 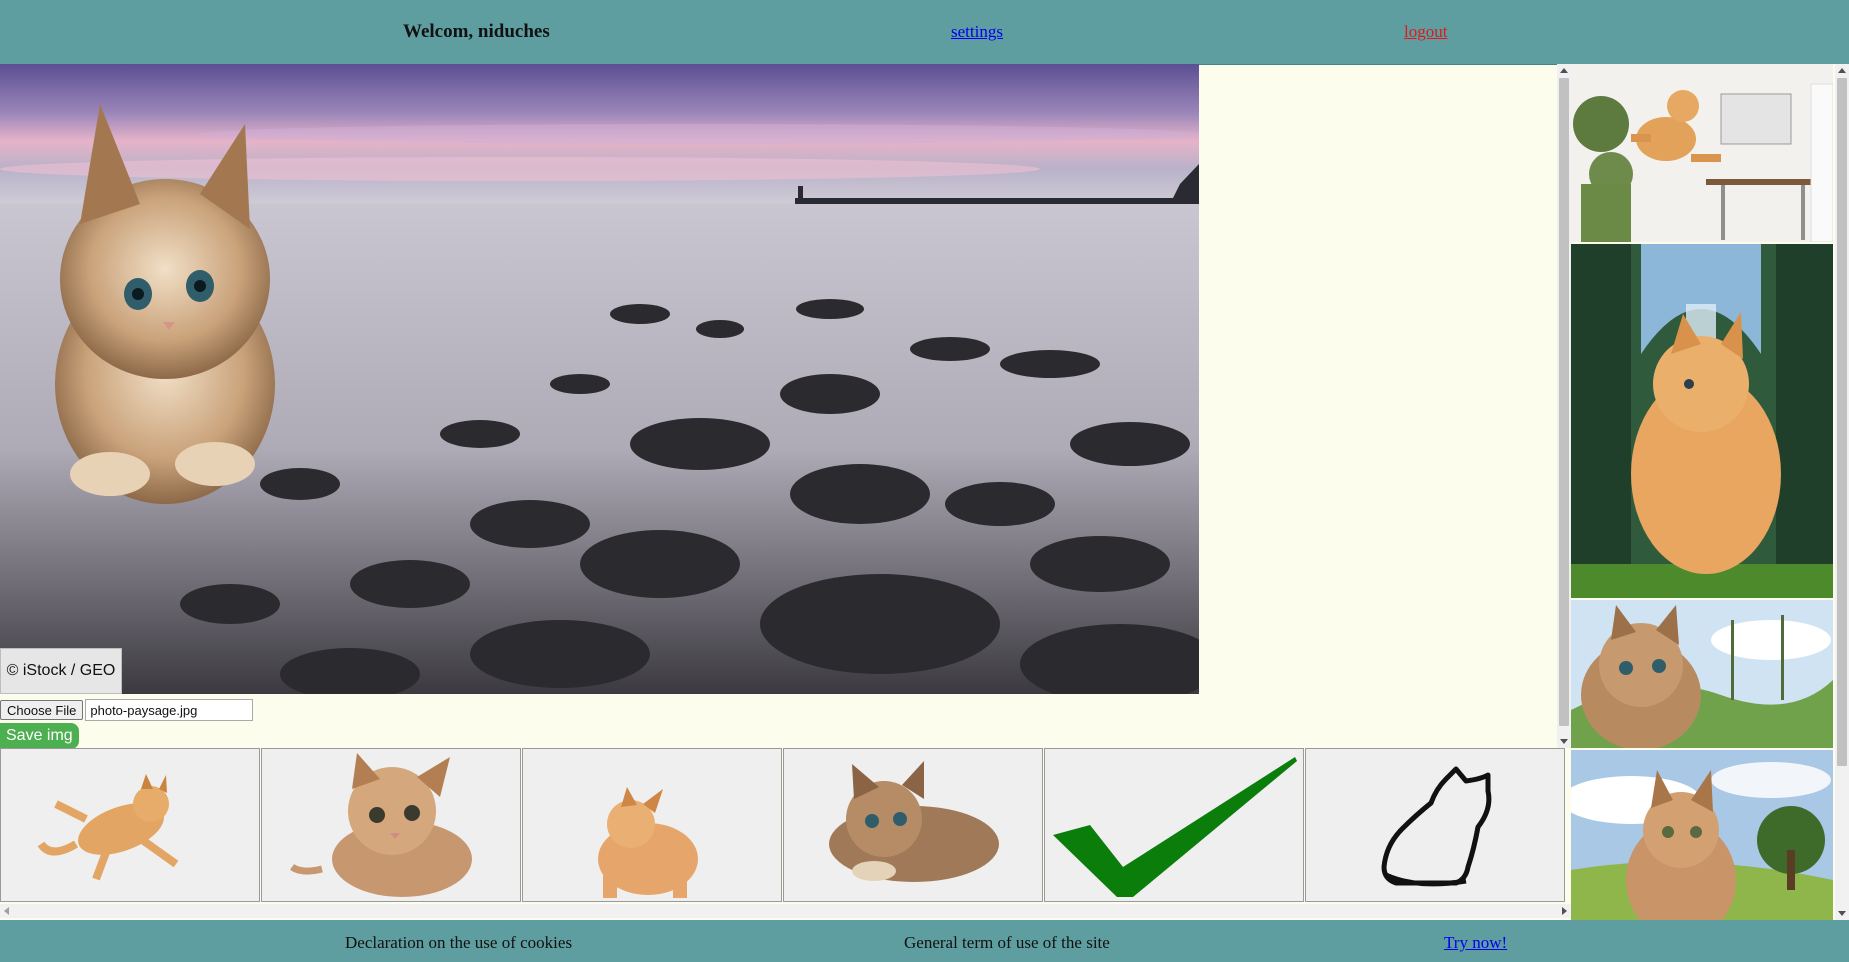 What do you see at coordinates (169, 710) in the screenshot?
I see `file-name-field: photo-paysage.jpg` at bounding box center [169, 710].